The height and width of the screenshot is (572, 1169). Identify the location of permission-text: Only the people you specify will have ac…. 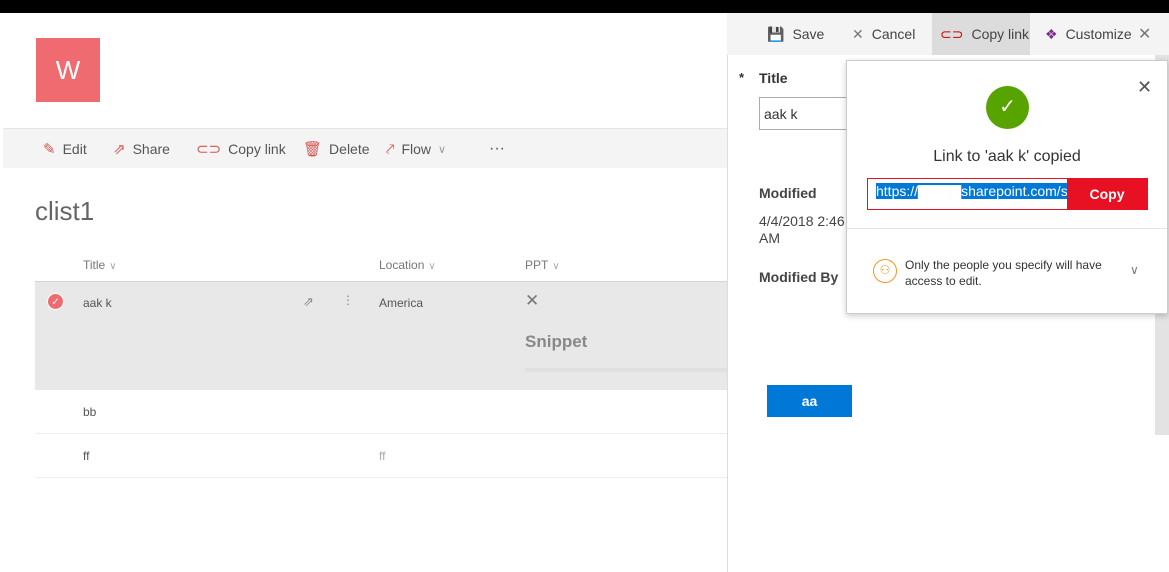
(1003, 273).